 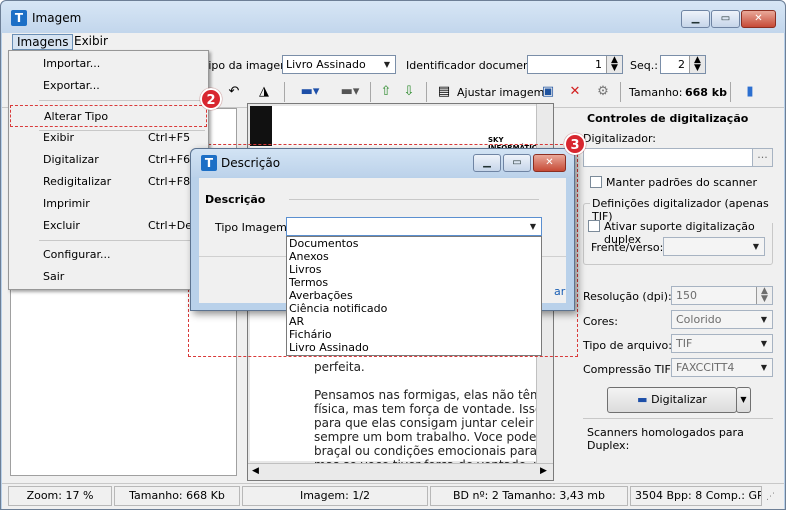 I want to click on option-fichario: Fichário, so click(x=414, y=334).